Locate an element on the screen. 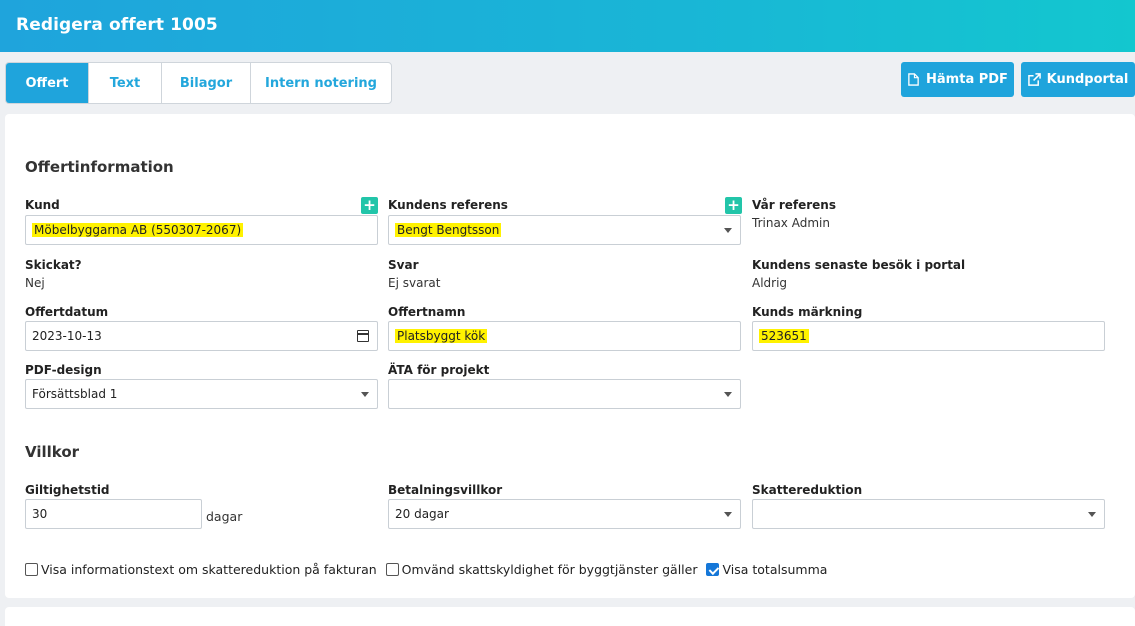  var-referens-value: Trinax Admin is located at coordinates (791, 223).